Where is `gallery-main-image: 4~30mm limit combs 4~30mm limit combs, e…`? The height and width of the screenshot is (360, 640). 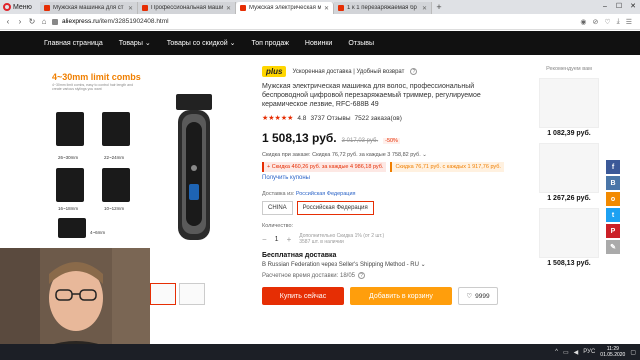
gallery-main-image: 4~30mm limit combs 4~30mm limit combs, e… is located at coordinates (97, 157).